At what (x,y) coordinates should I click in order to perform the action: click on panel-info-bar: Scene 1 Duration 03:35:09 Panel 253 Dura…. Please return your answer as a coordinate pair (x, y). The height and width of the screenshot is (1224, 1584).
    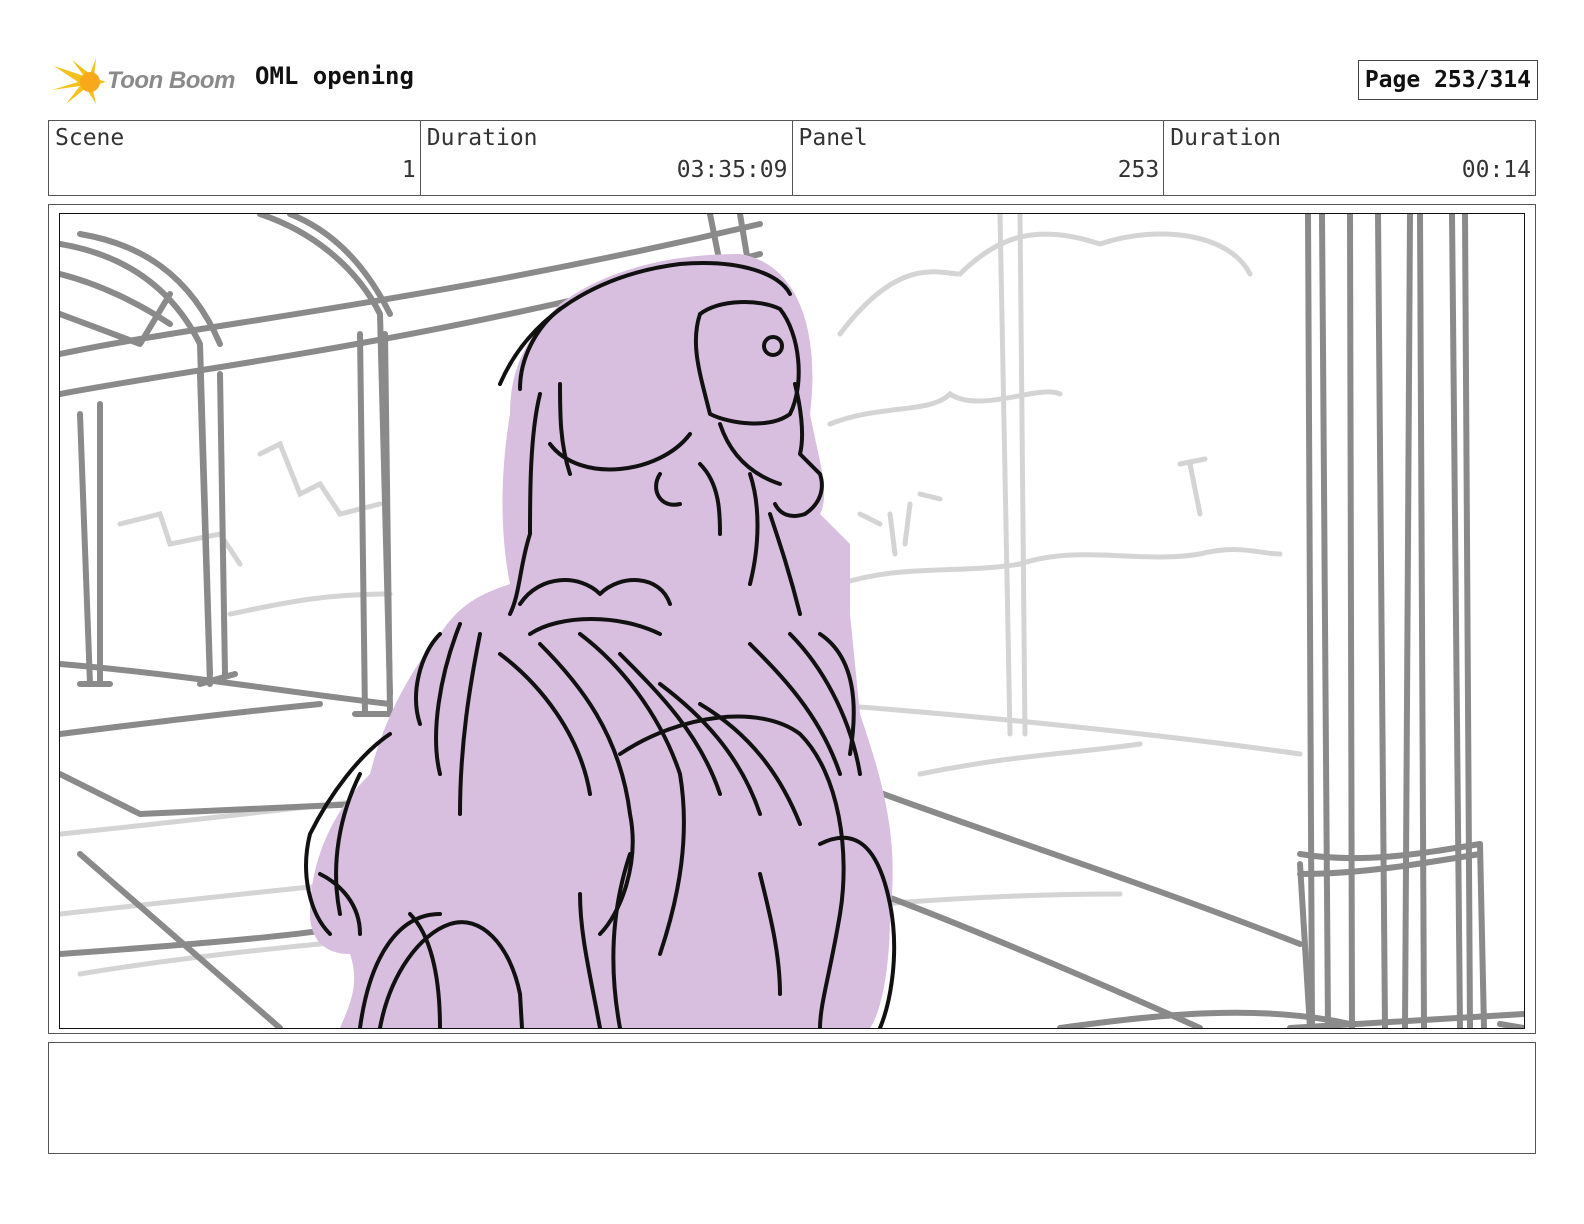
    Looking at the image, I should click on (792, 158).